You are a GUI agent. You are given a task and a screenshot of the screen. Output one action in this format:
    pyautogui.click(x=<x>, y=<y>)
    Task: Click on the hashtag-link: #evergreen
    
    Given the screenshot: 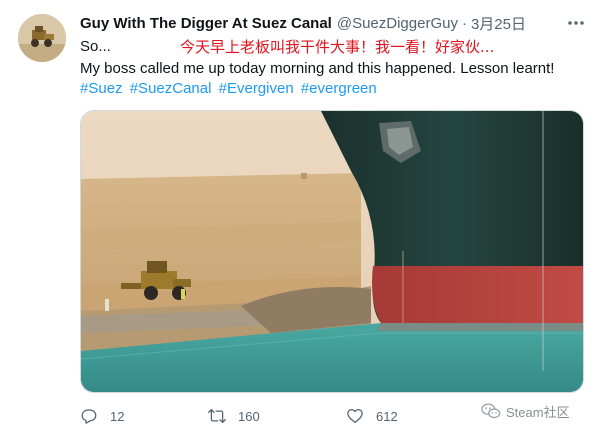 What is the action you would take?
    pyautogui.click(x=339, y=88)
    